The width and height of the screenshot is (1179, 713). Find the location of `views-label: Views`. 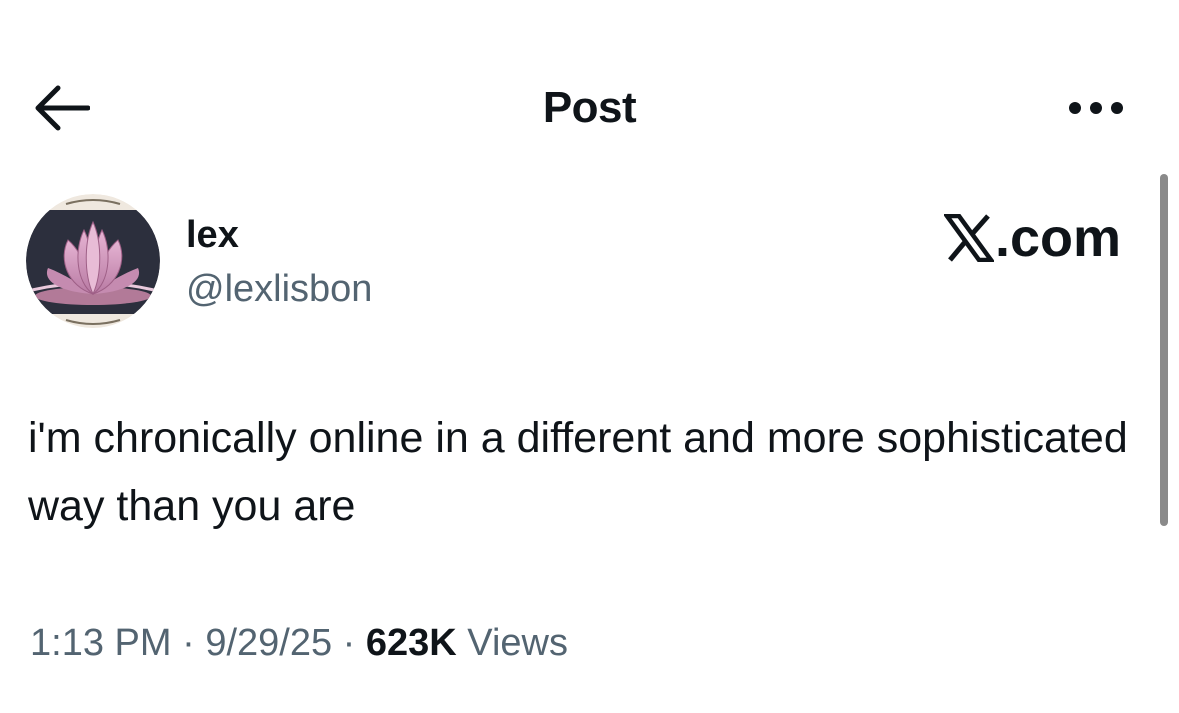

views-label: Views is located at coordinates (512, 643).